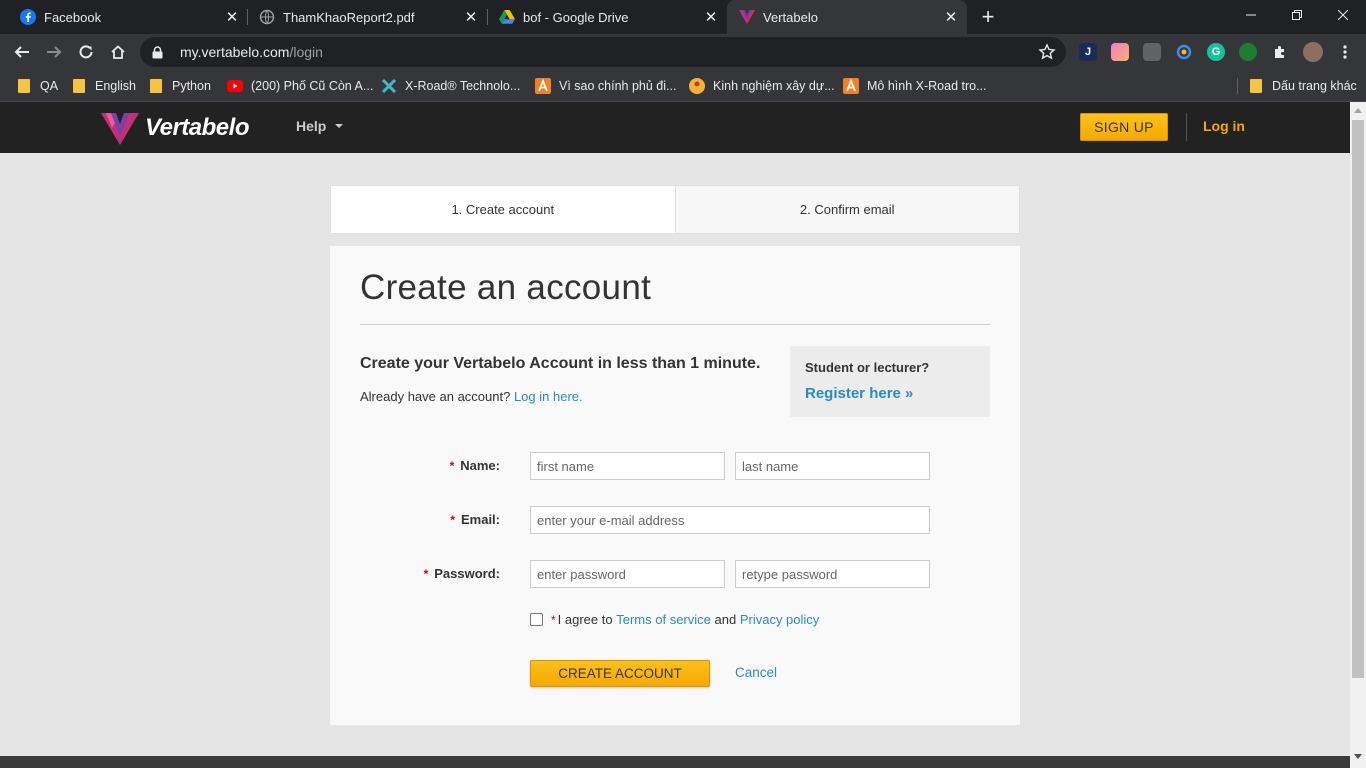 The height and width of the screenshot is (768, 1366). Describe the element at coordinates (1313, 52) in the screenshot. I see `profile-avatar` at that location.